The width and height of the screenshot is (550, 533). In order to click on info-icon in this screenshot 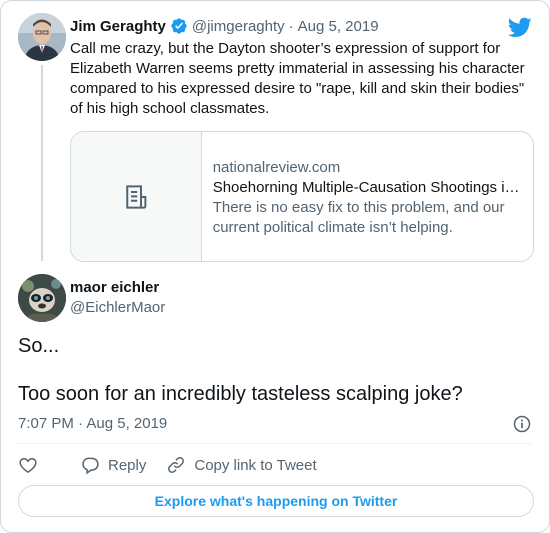, I will do `click(522, 424)`.